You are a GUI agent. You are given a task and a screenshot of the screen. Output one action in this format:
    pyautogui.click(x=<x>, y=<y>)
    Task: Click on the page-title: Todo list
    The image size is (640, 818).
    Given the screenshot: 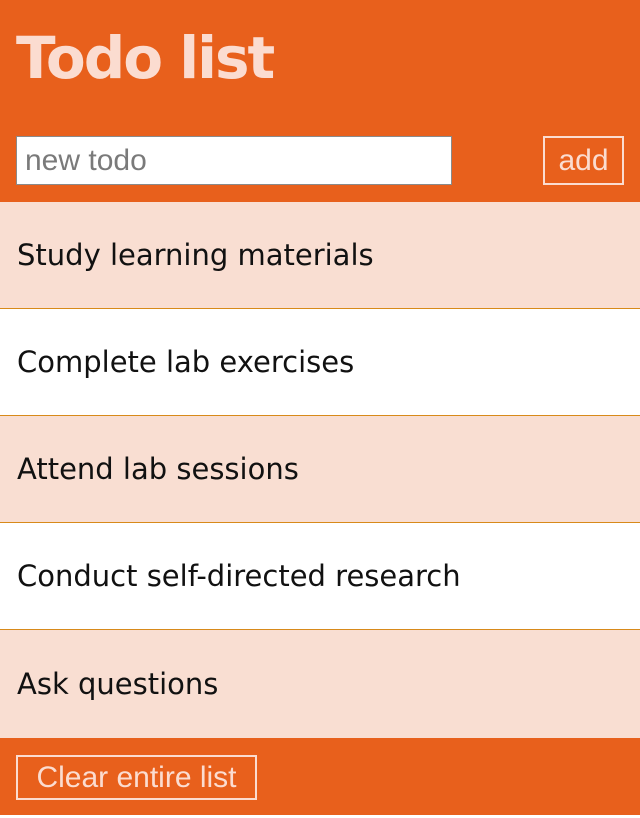 What is the action you would take?
    pyautogui.click(x=145, y=58)
    